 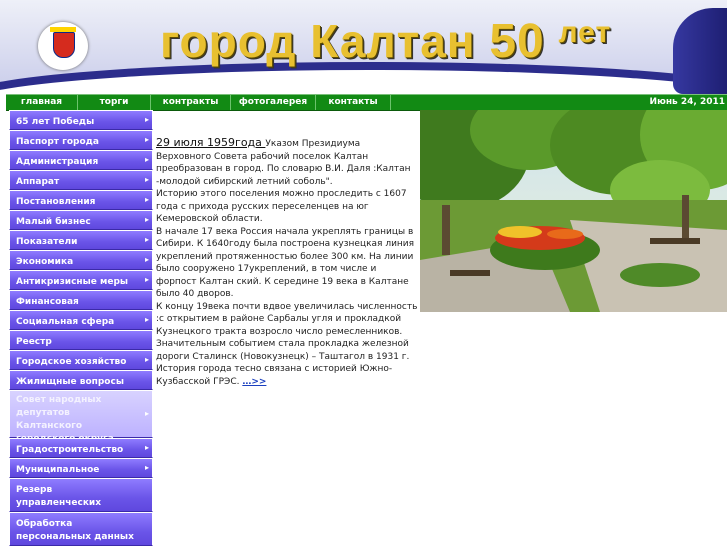 I want to click on sidebar-item: Социальная сфера ▸, so click(x=81, y=320).